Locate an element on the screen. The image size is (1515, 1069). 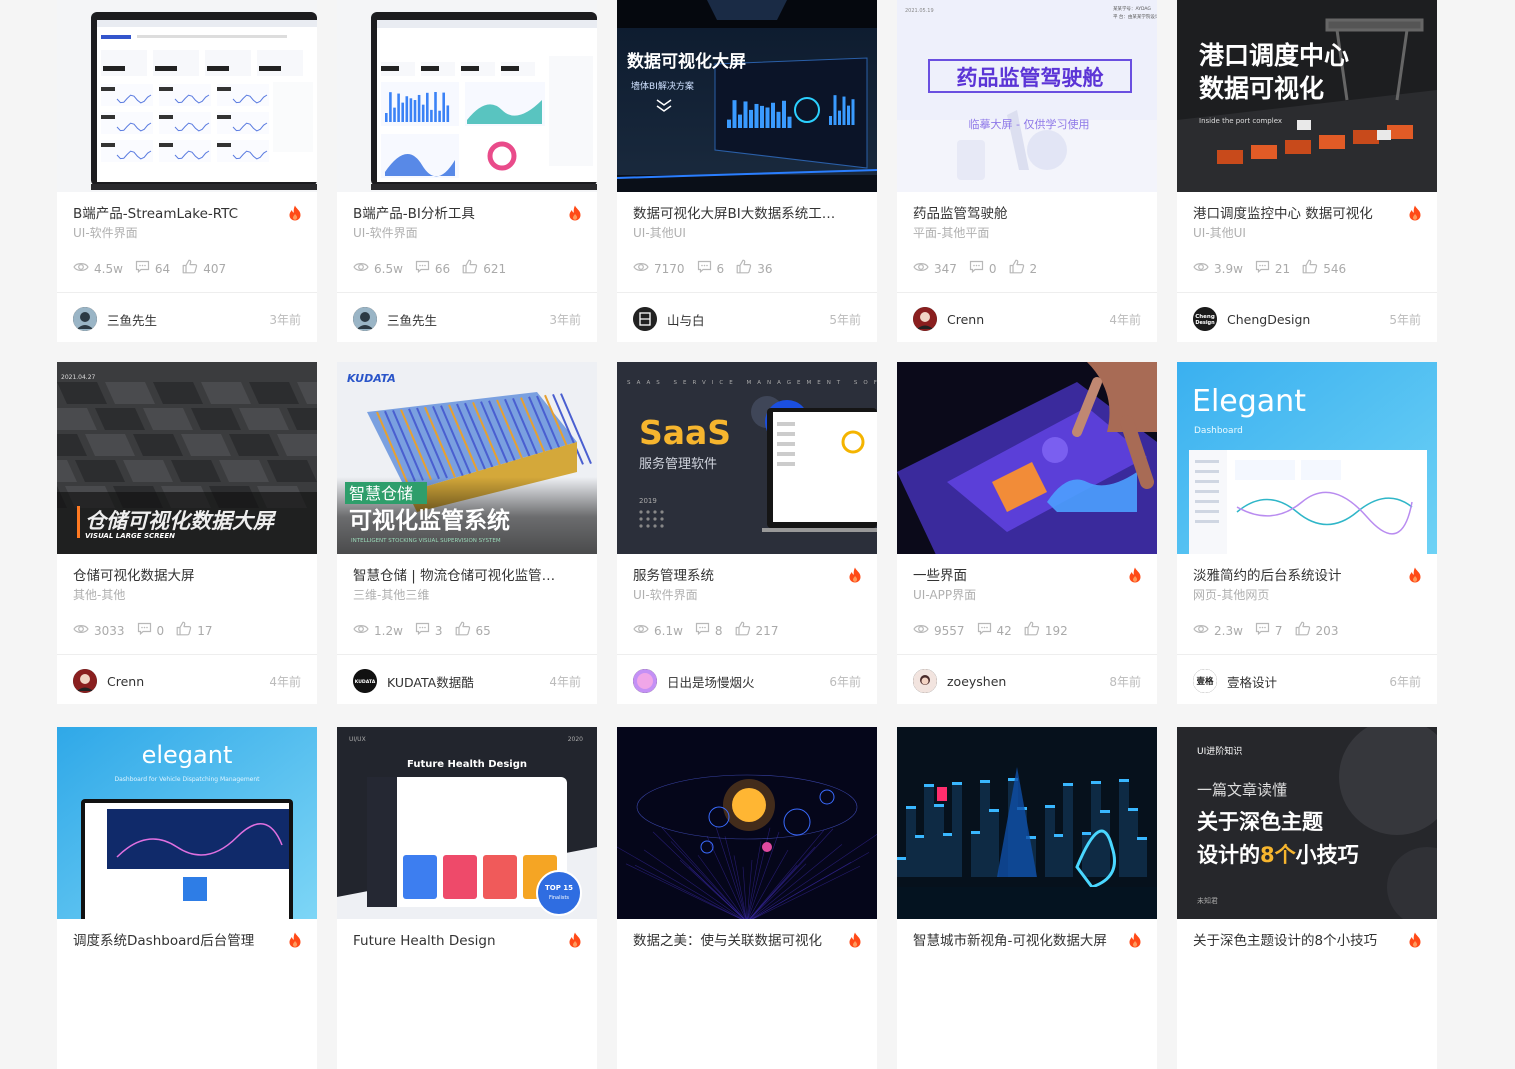
author-link: Cheng Design ChengDesign is located at coordinates (1251, 319).